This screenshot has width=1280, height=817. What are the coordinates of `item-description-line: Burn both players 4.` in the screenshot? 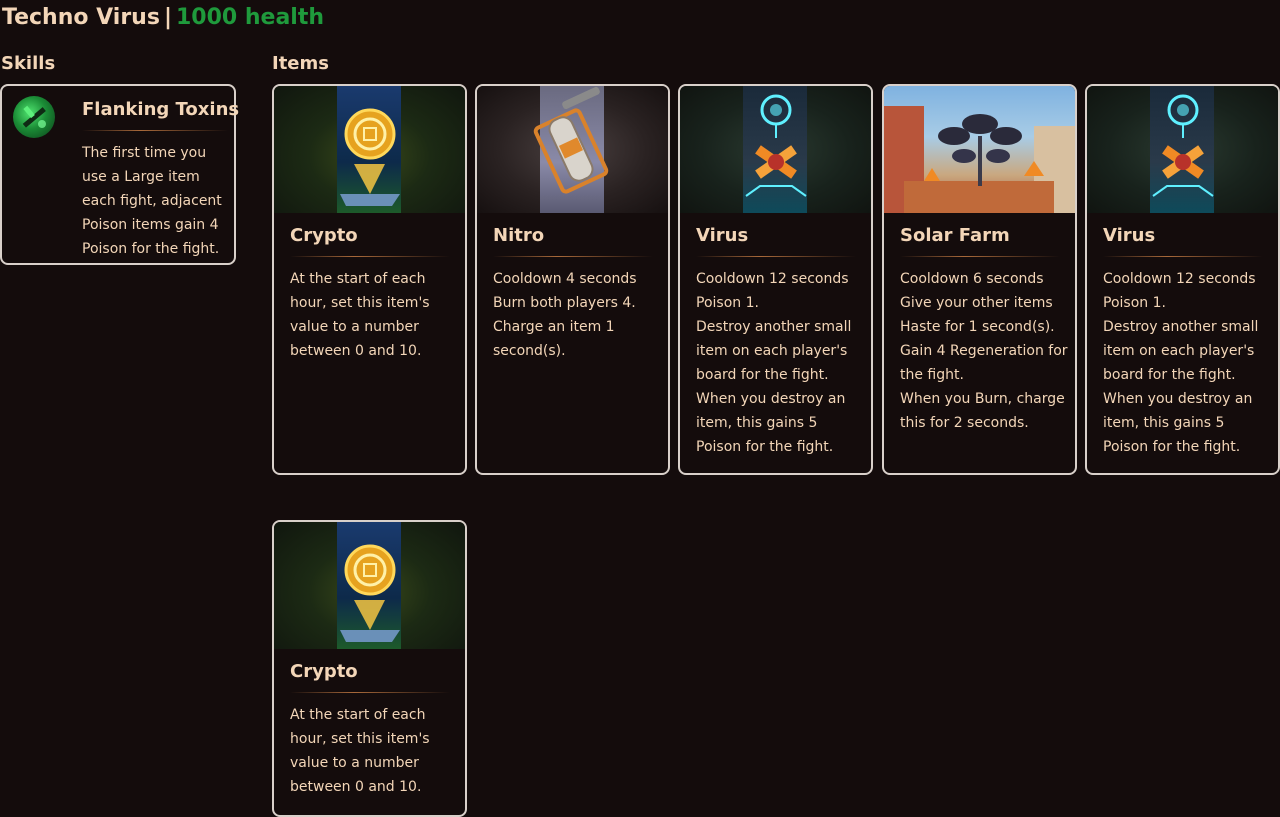 It's located at (564, 303).